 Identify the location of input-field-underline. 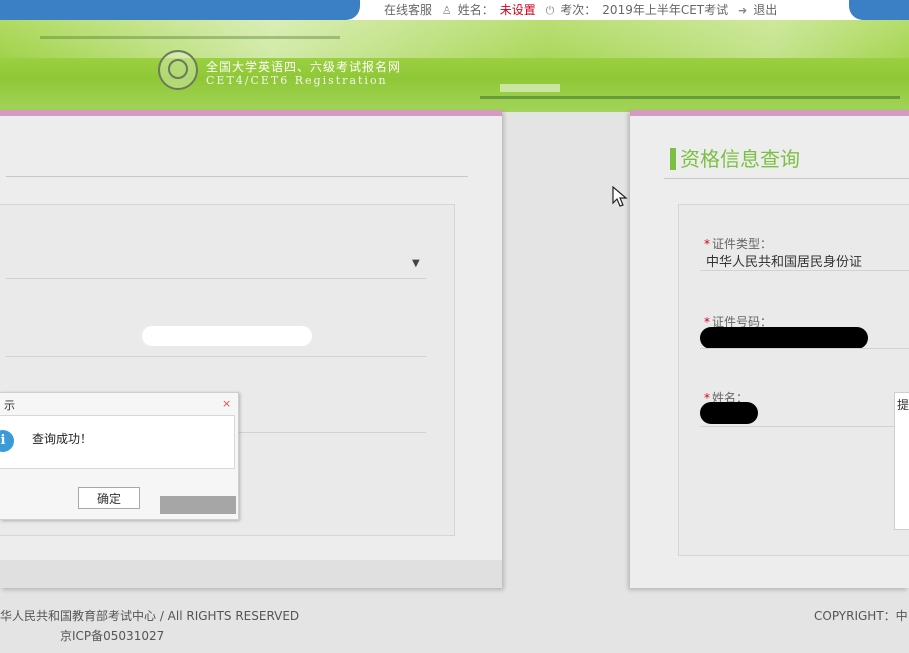
(216, 356).